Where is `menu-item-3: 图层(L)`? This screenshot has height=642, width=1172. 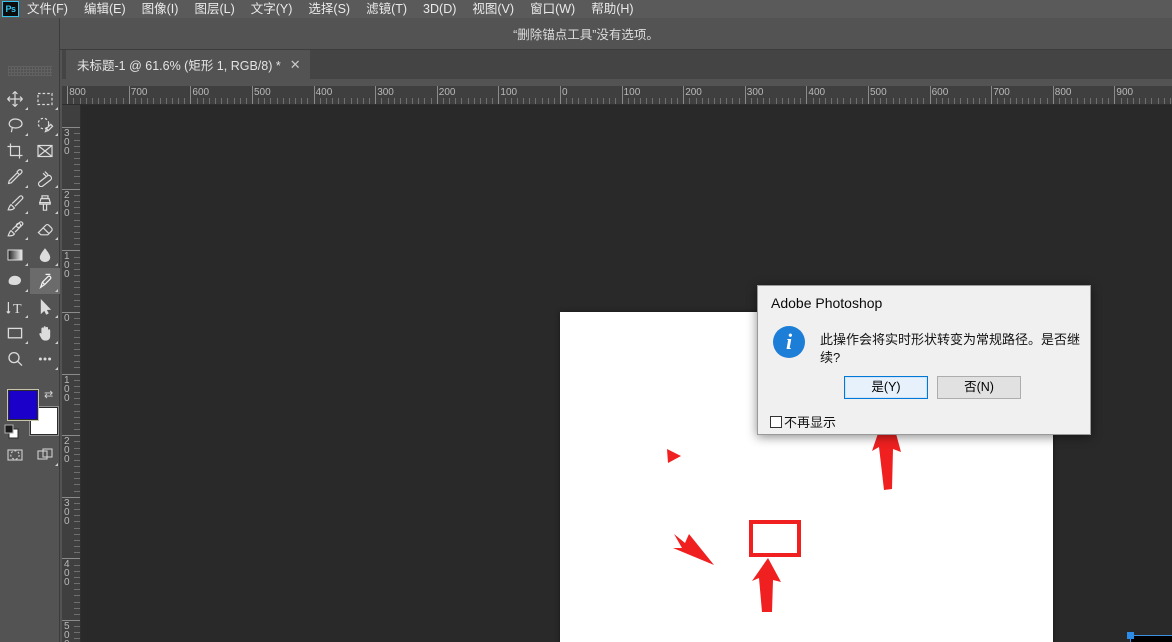 menu-item-3: 图层(L) is located at coordinates (214, 9).